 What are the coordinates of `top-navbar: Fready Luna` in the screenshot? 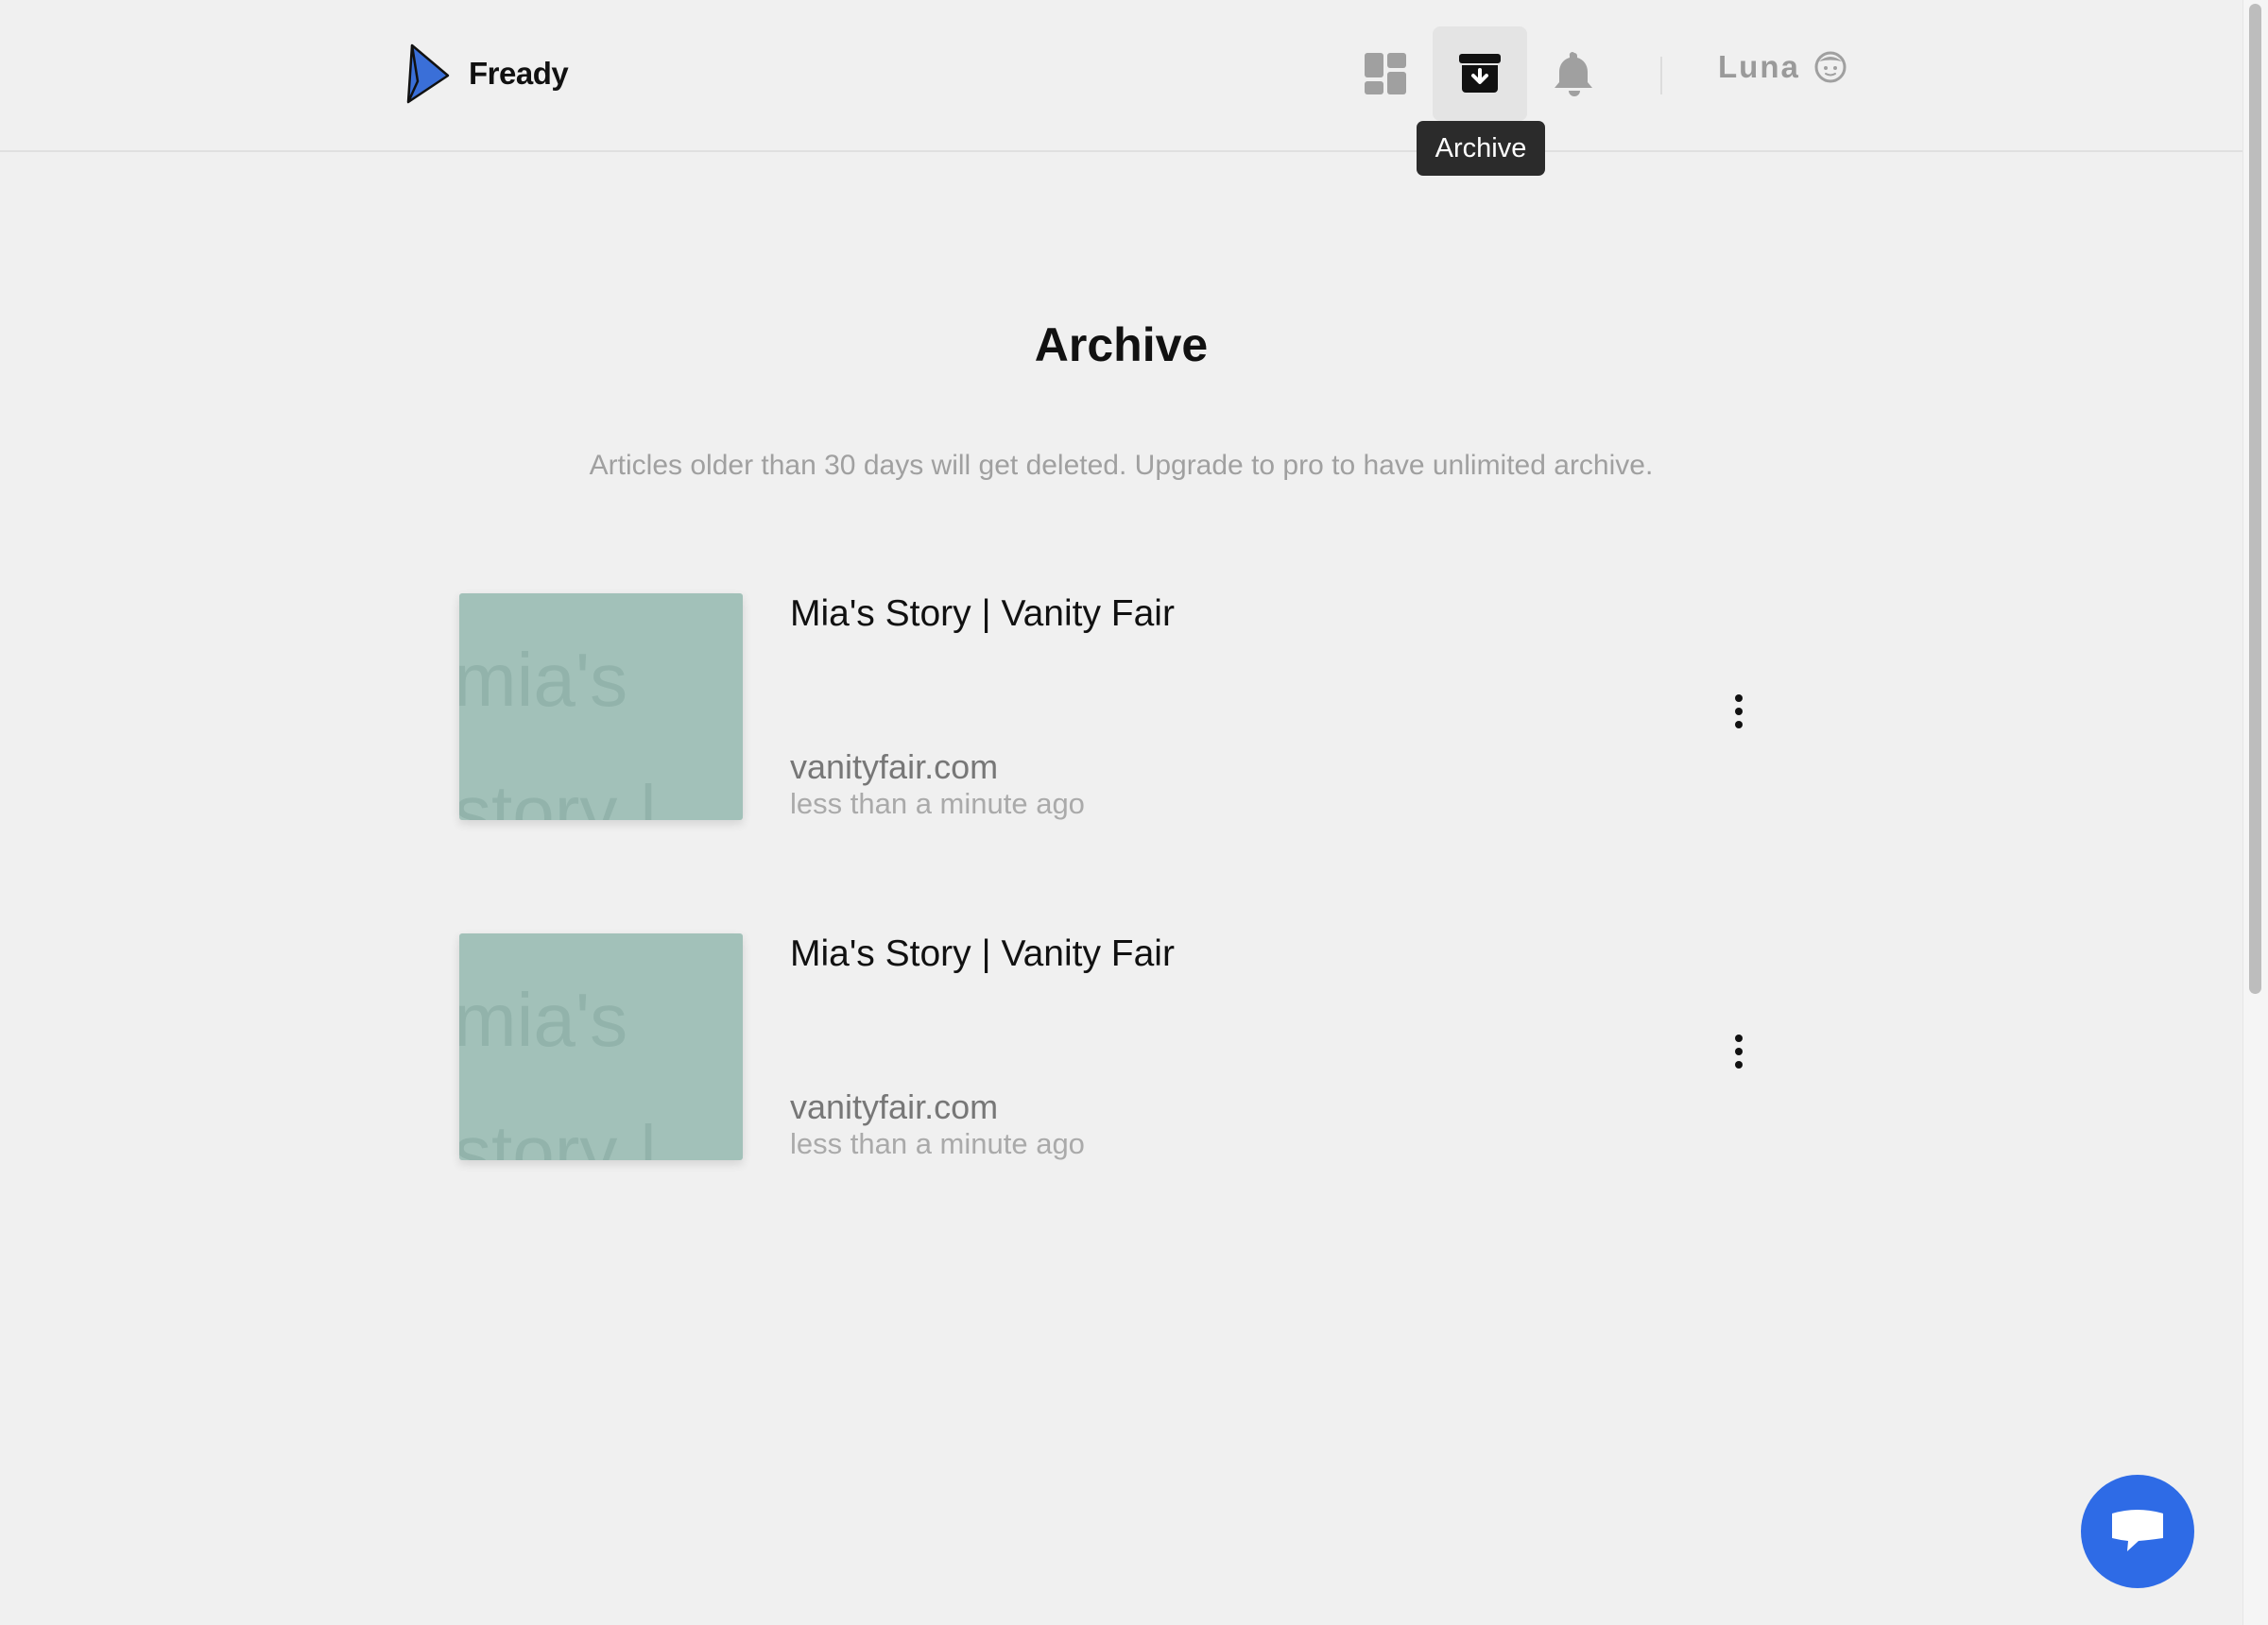 It's located at (1121, 76).